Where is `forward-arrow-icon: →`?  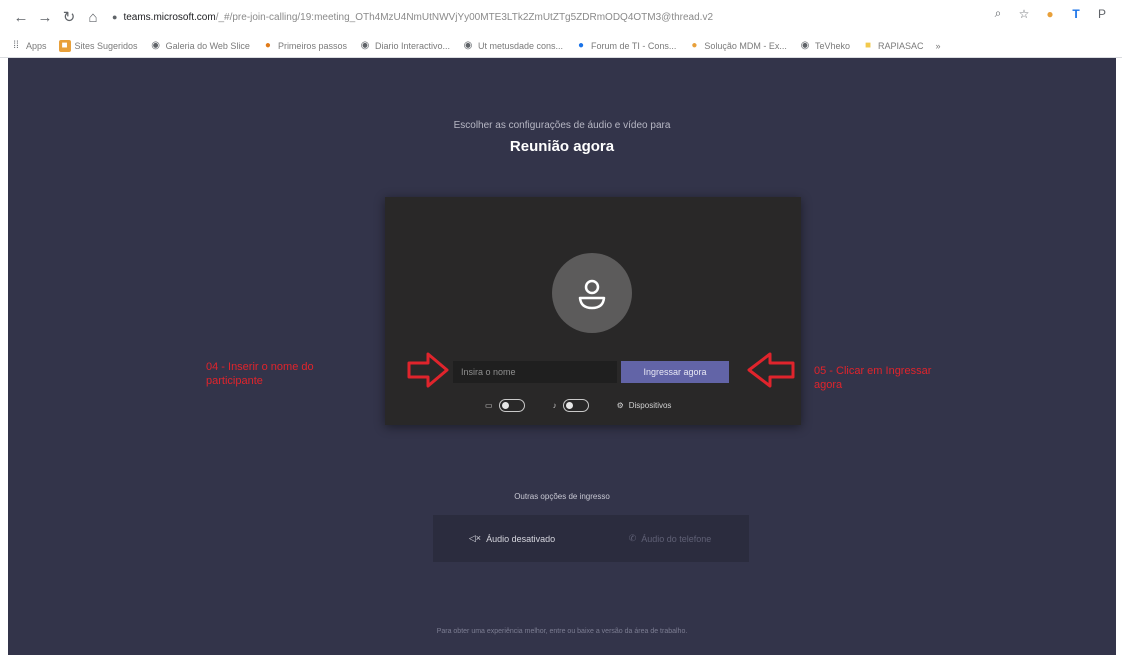 forward-arrow-icon: → is located at coordinates (45, 17).